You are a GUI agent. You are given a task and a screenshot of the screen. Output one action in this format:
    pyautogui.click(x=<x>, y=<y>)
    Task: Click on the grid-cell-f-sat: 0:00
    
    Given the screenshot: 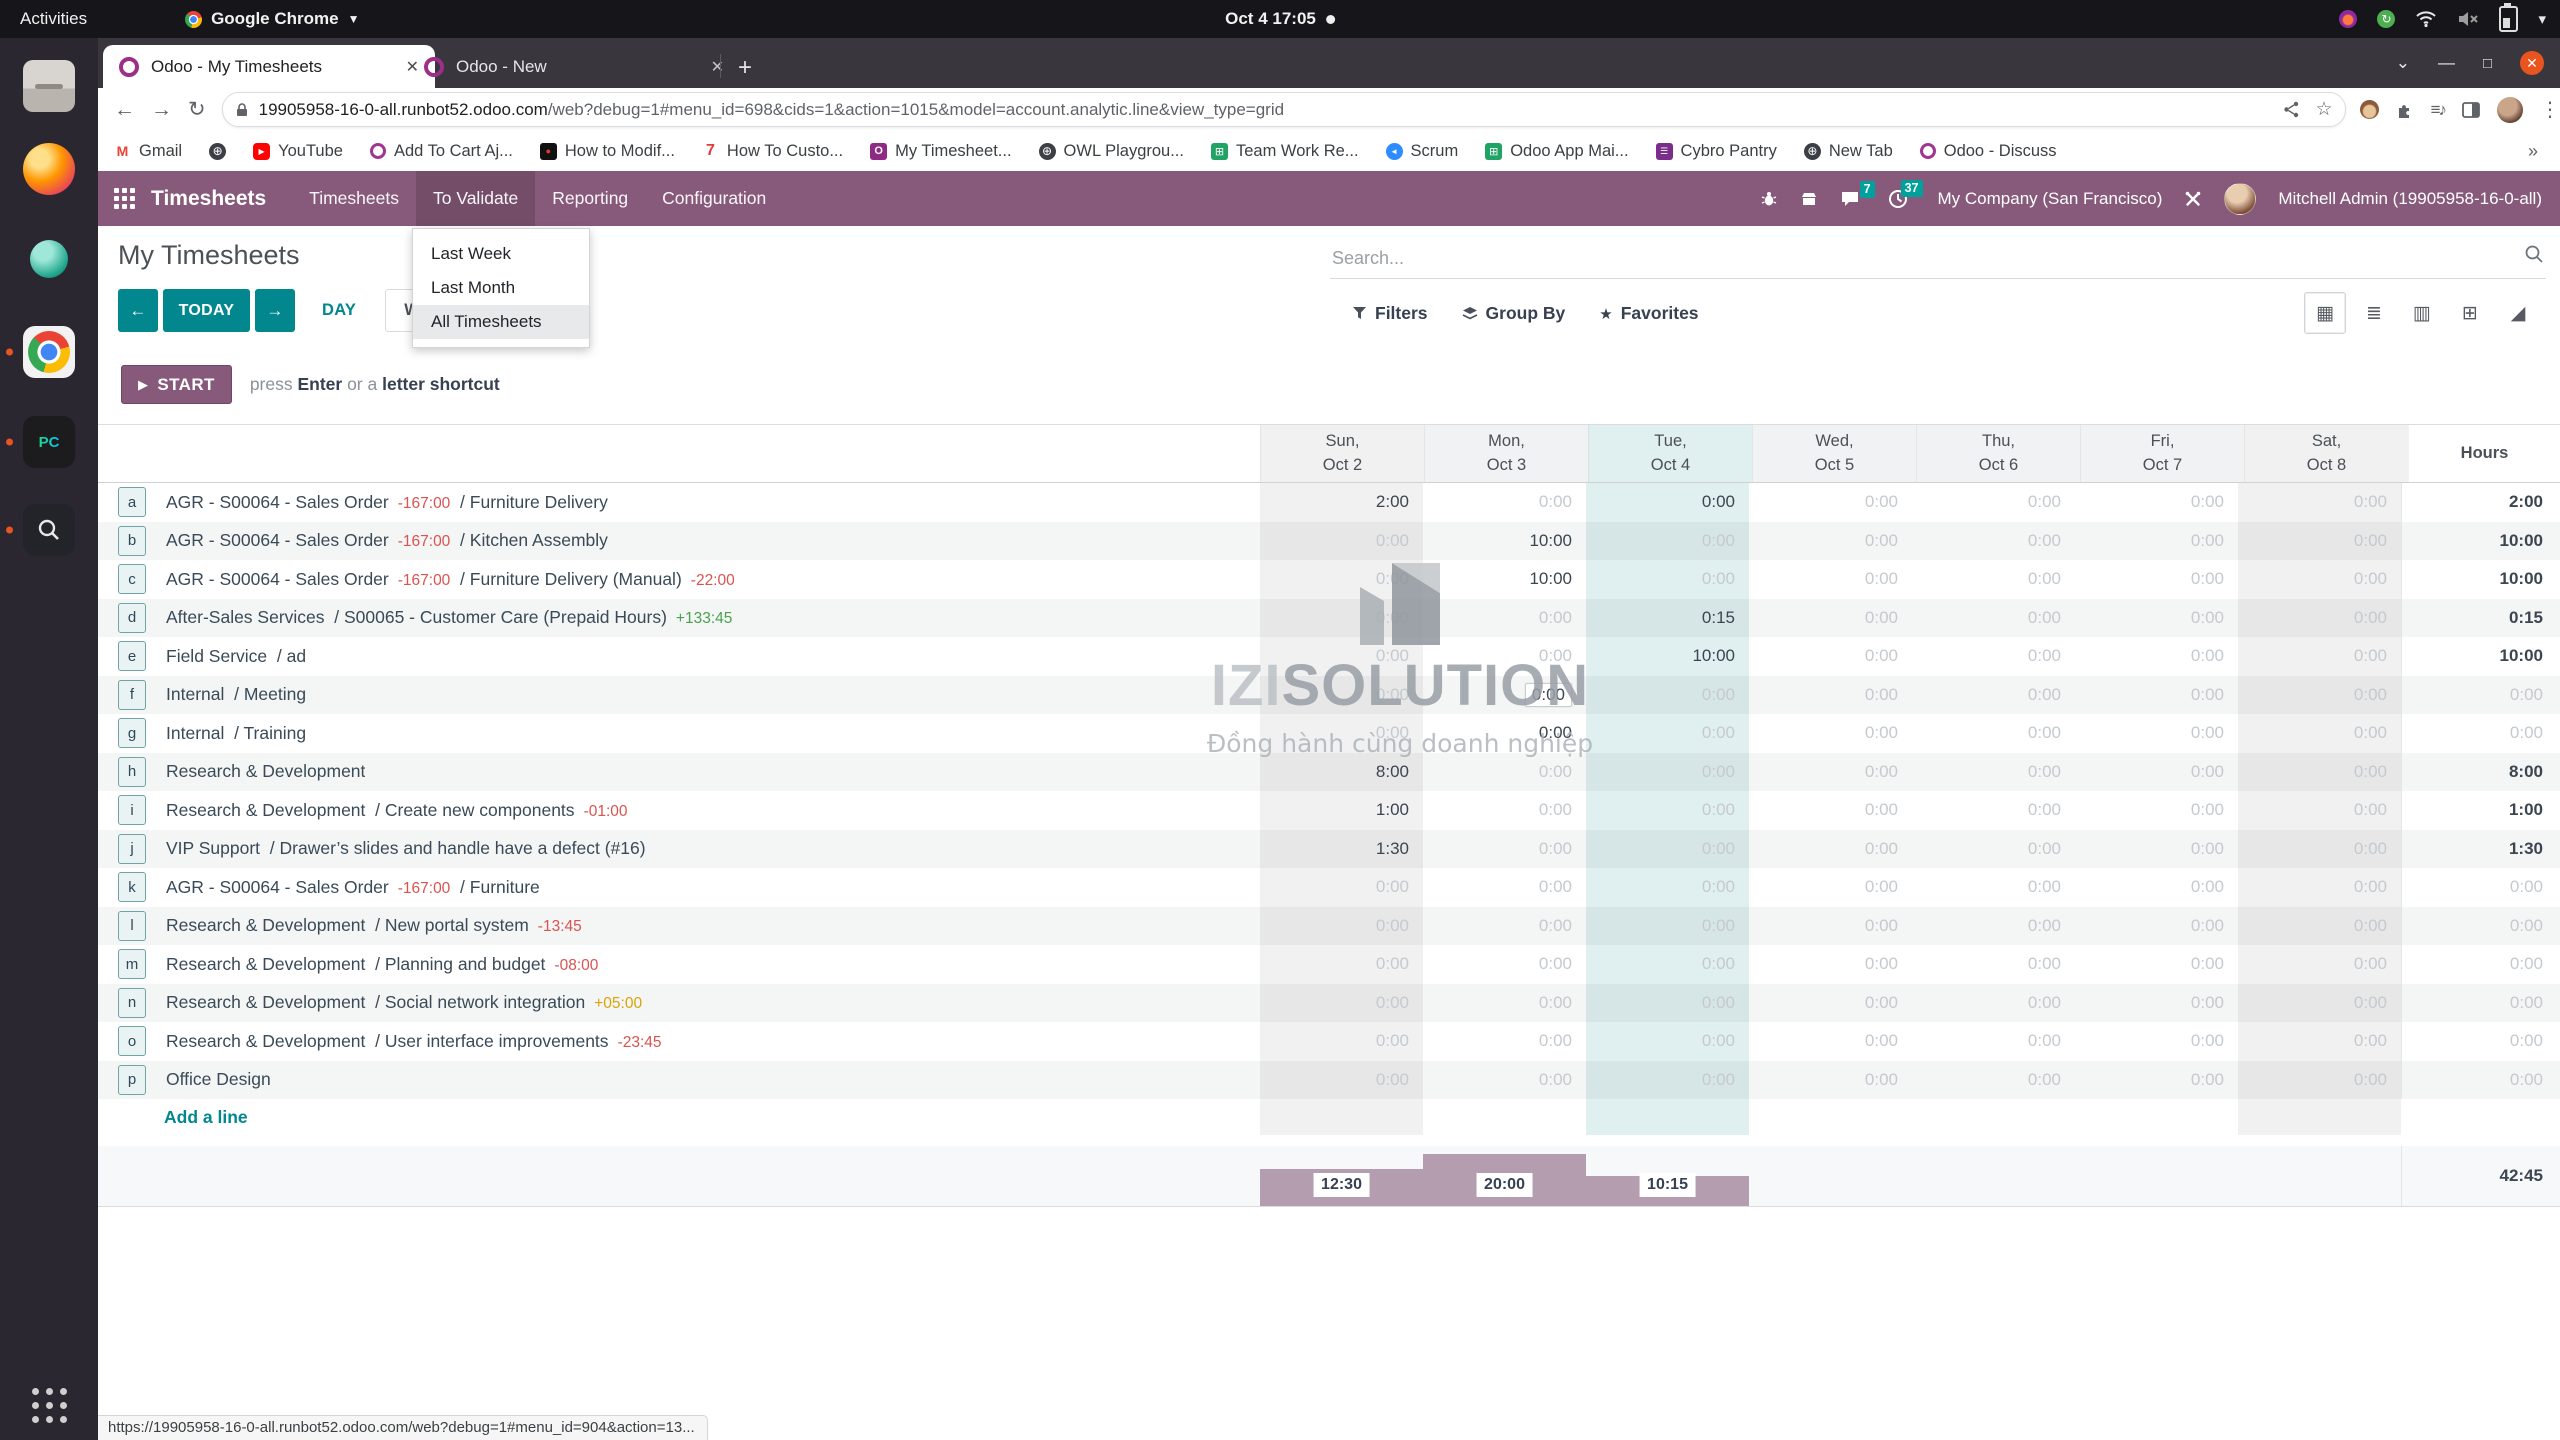 What is the action you would take?
    pyautogui.click(x=2319, y=694)
    